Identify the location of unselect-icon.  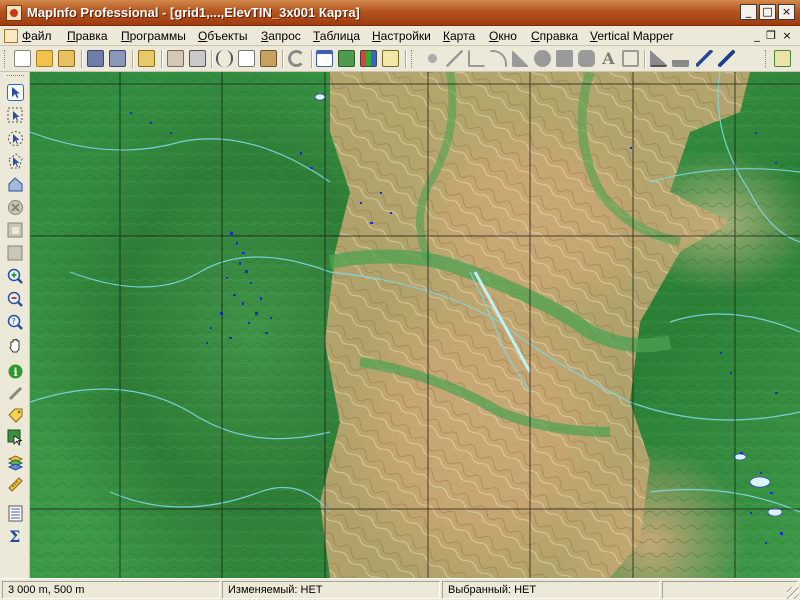
(15, 207).